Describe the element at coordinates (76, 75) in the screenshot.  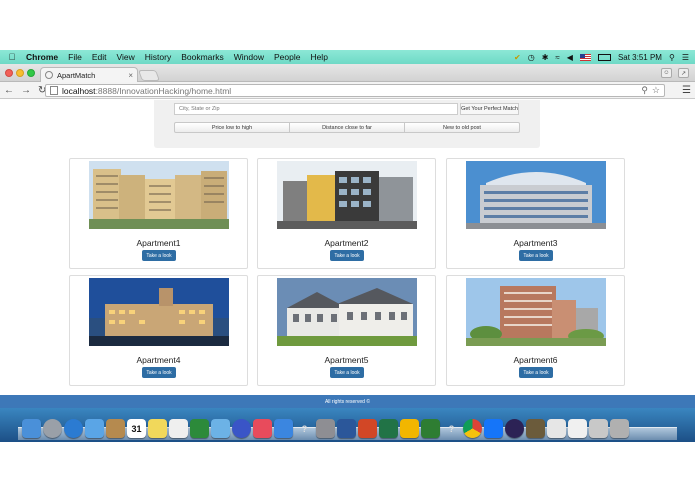
I see `tab-title: ApartMatch` at that location.